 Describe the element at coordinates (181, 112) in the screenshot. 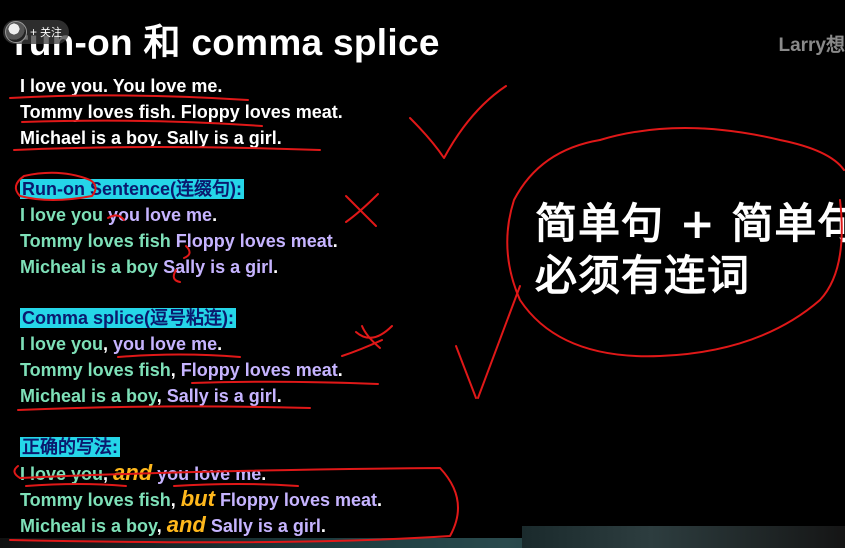

I see `example-line: Tommy loves fish. Floppy loves meat.` at that location.